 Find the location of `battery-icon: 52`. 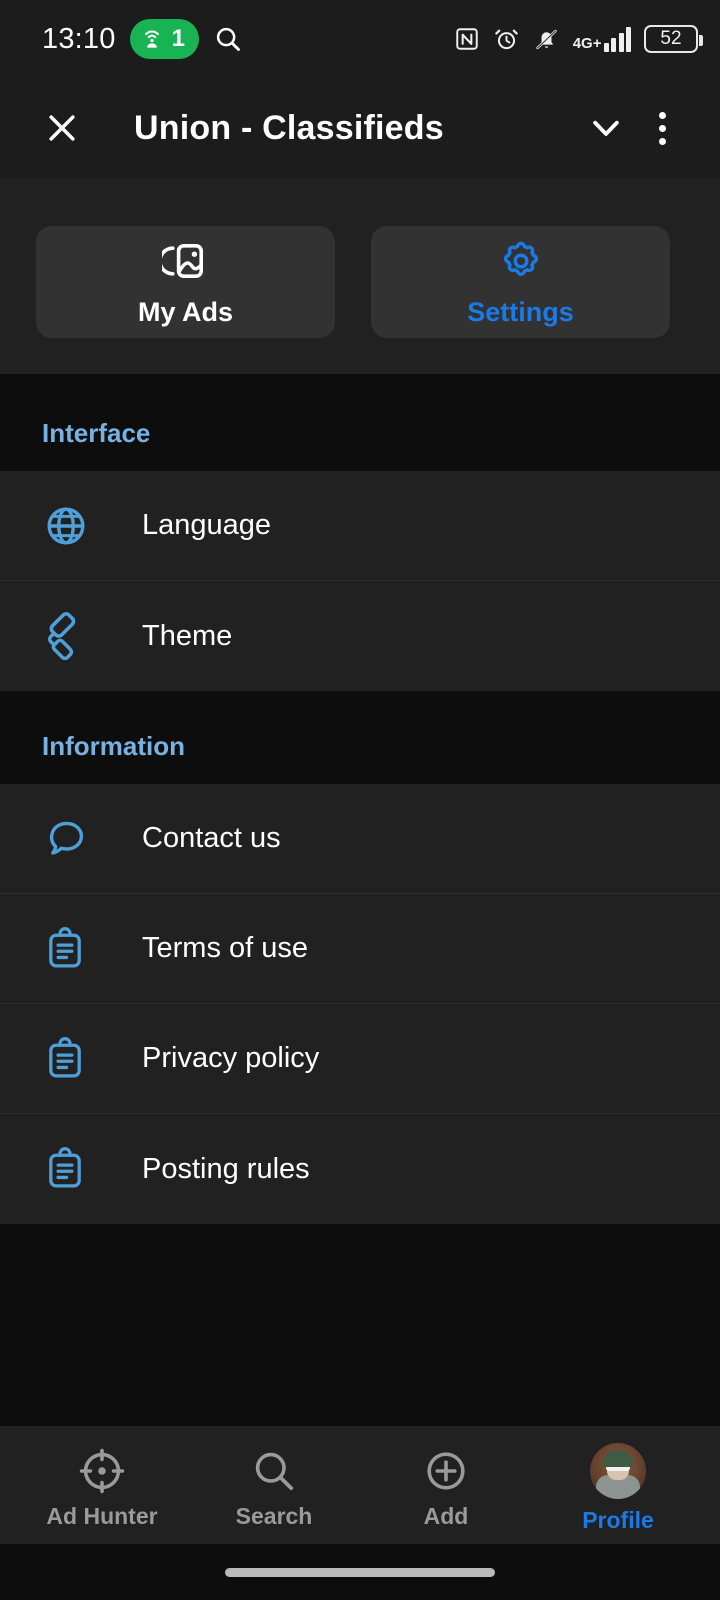

battery-icon: 52 is located at coordinates (673, 39).